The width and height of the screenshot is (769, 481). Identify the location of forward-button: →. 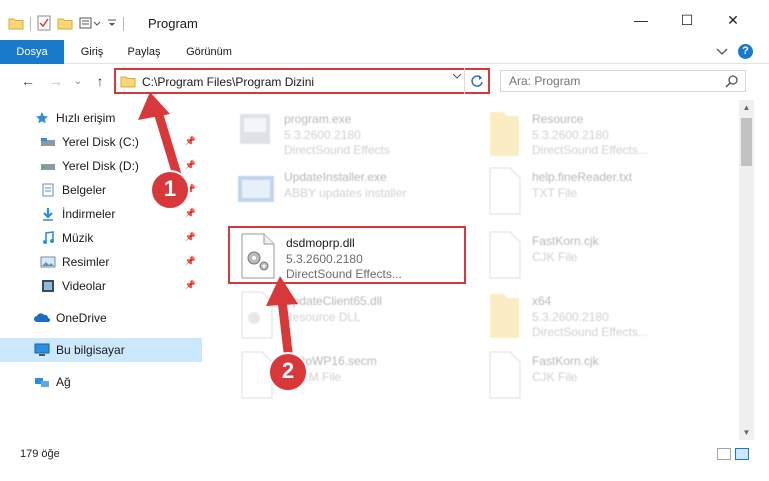
(56, 81).